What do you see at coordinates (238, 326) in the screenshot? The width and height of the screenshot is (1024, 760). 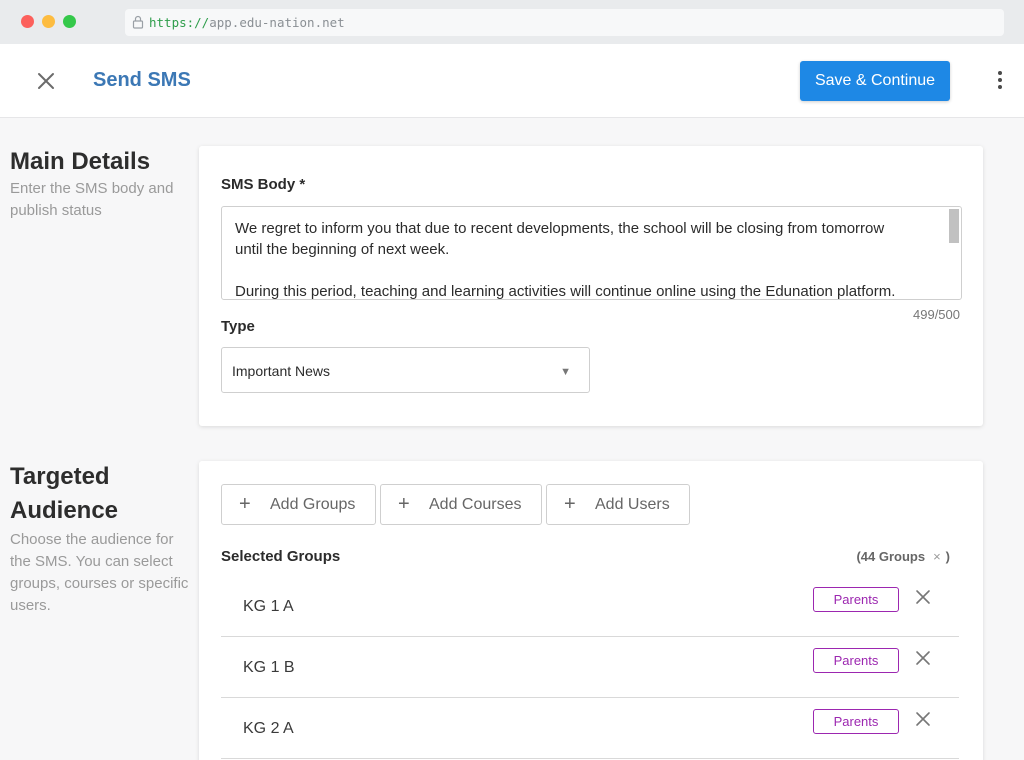 I see `type-label: Type` at bounding box center [238, 326].